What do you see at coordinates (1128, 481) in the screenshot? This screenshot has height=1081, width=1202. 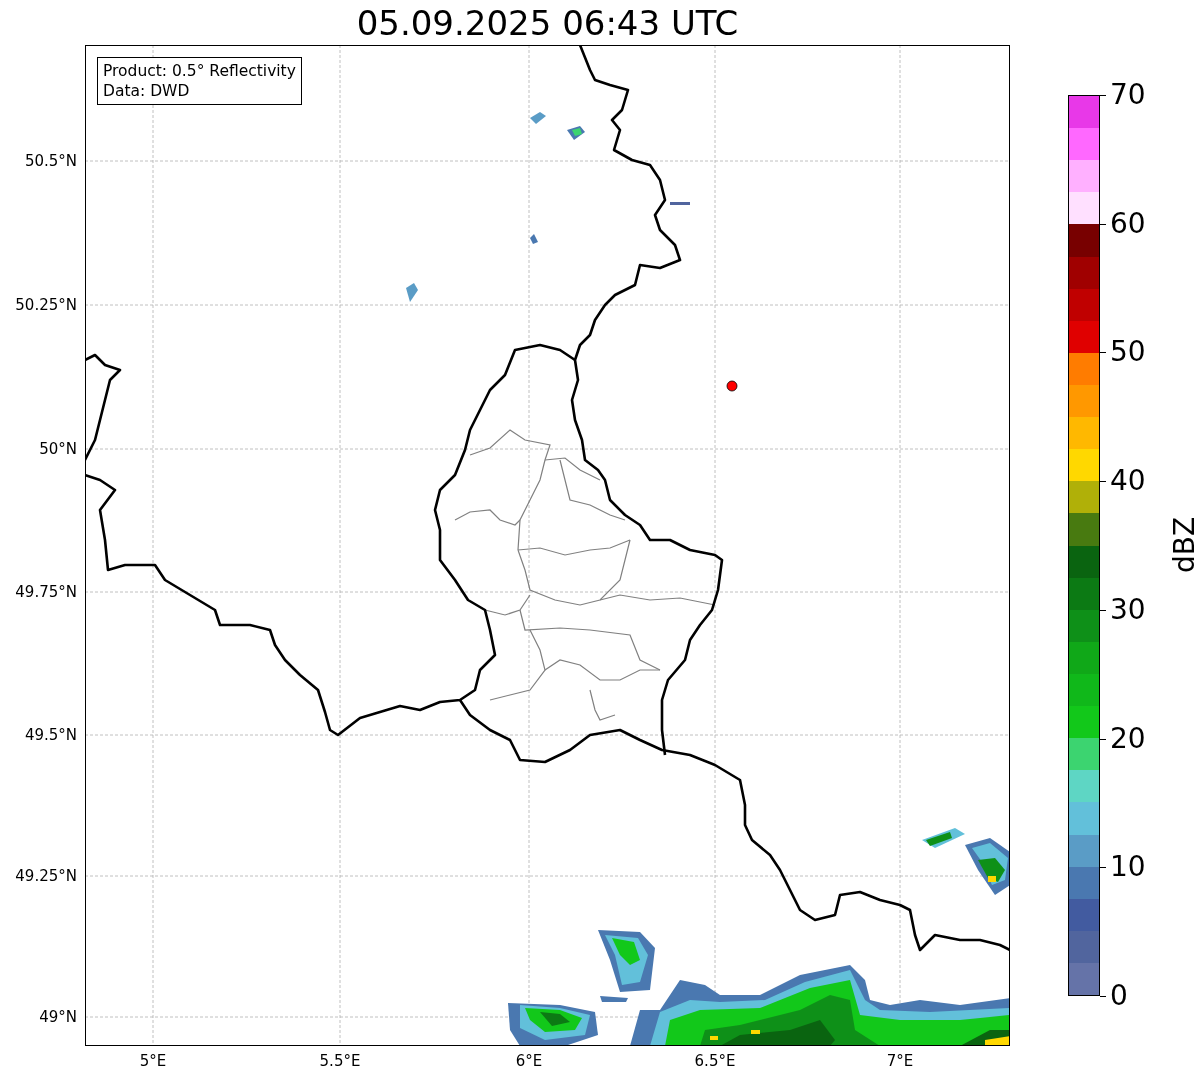 I see `colorbar-tick-label: 40` at bounding box center [1128, 481].